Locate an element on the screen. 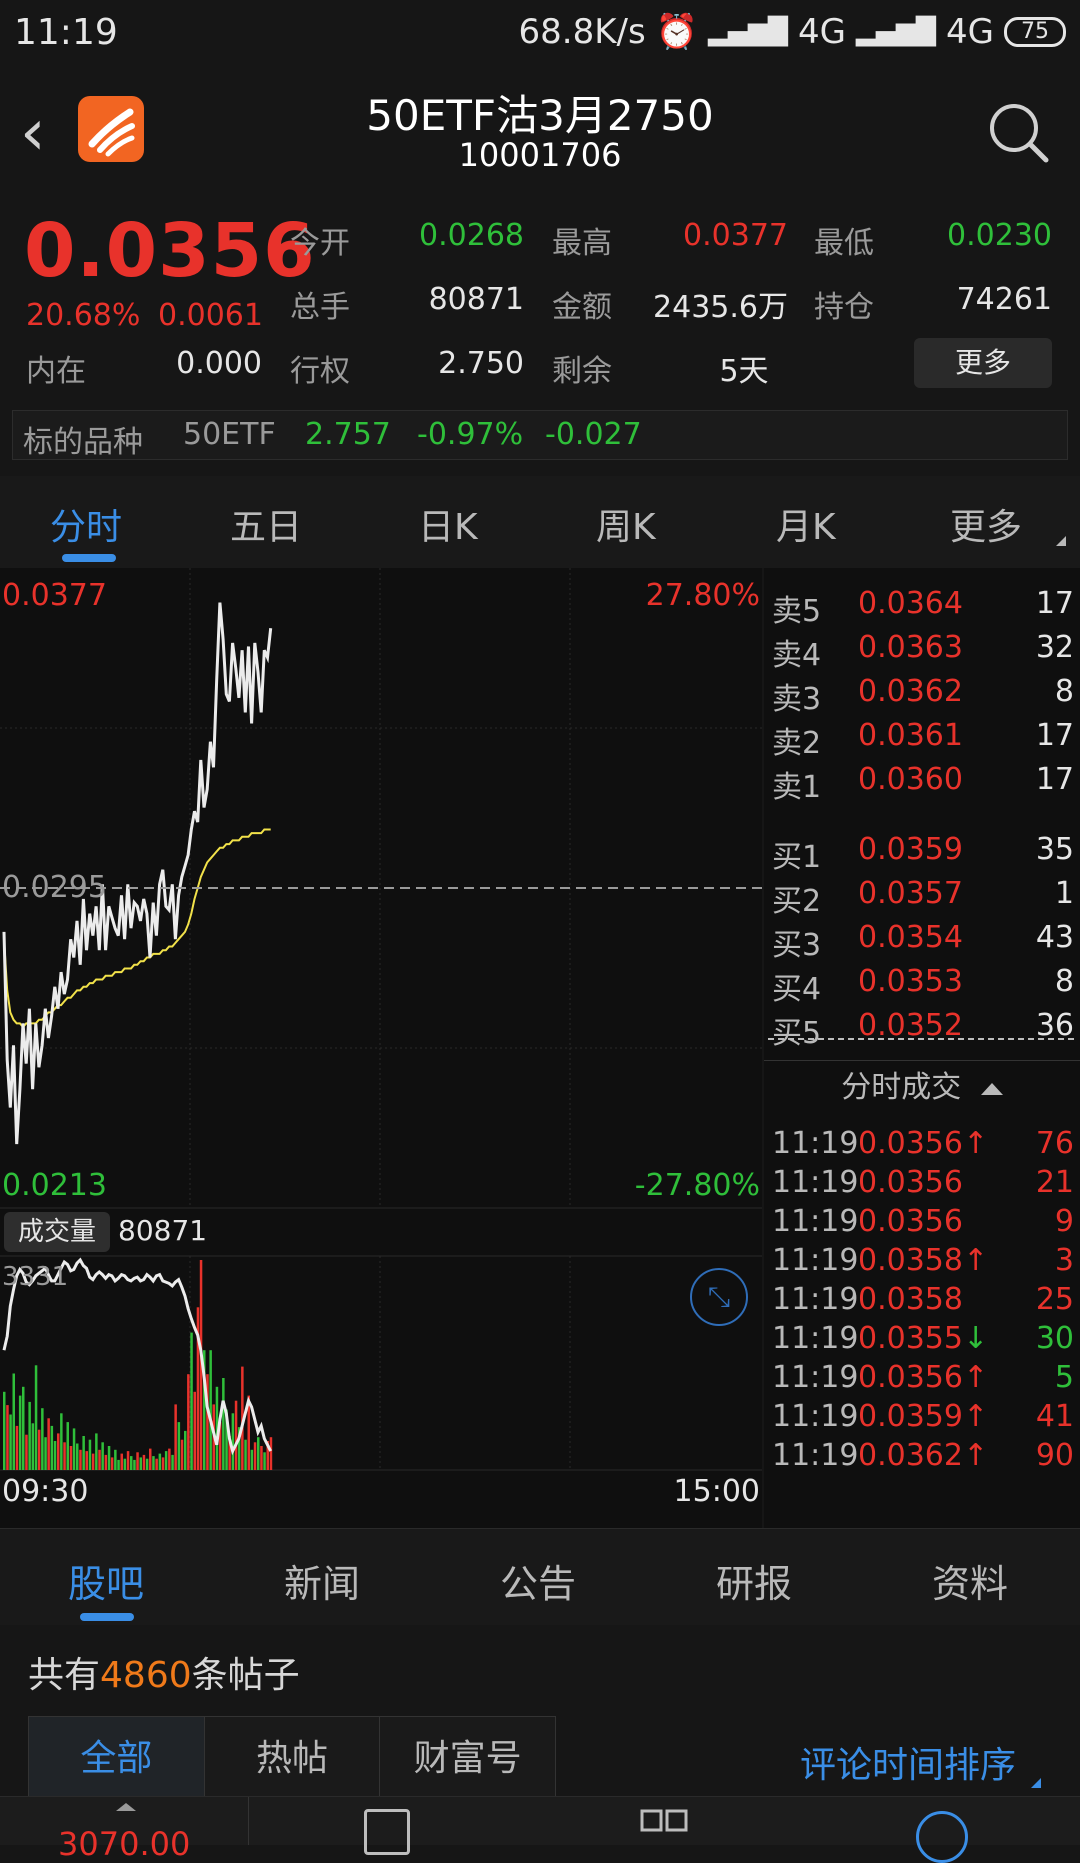 The width and height of the screenshot is (1080, 1863). bid-row: 买1 0.0359 35 is located at coordinates (922, 853).